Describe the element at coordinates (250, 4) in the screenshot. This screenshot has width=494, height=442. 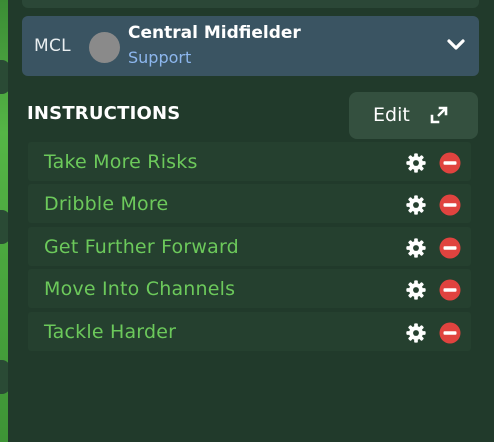
I see `previous-card-edge` at that location.